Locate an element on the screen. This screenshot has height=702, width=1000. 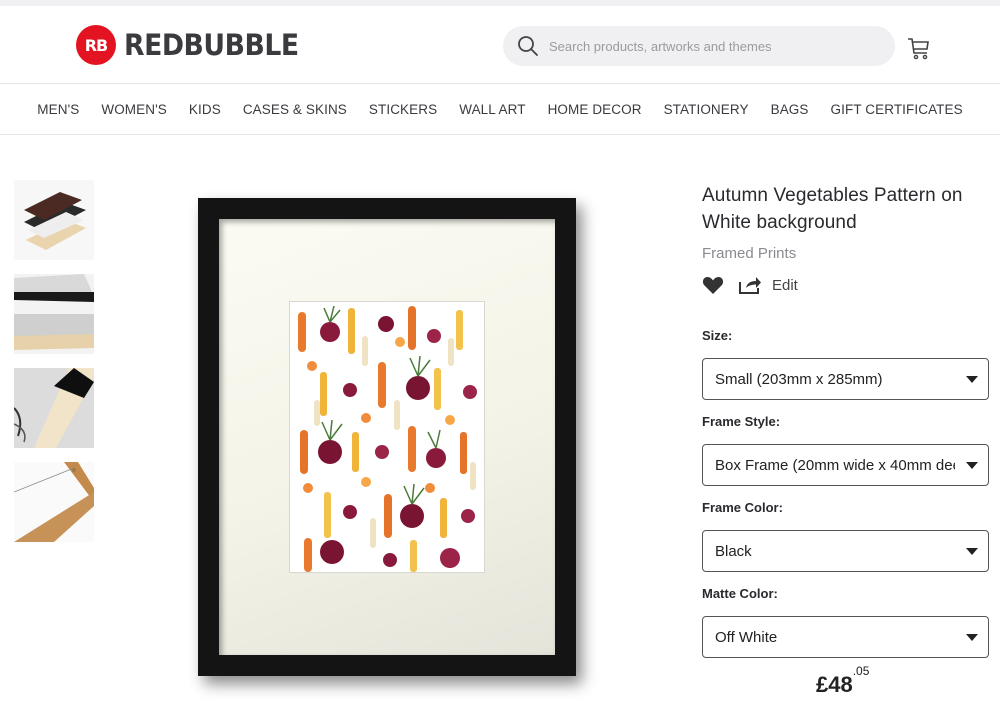
site-header: RB REDBUBBLE is located at coordinates (500, 45).